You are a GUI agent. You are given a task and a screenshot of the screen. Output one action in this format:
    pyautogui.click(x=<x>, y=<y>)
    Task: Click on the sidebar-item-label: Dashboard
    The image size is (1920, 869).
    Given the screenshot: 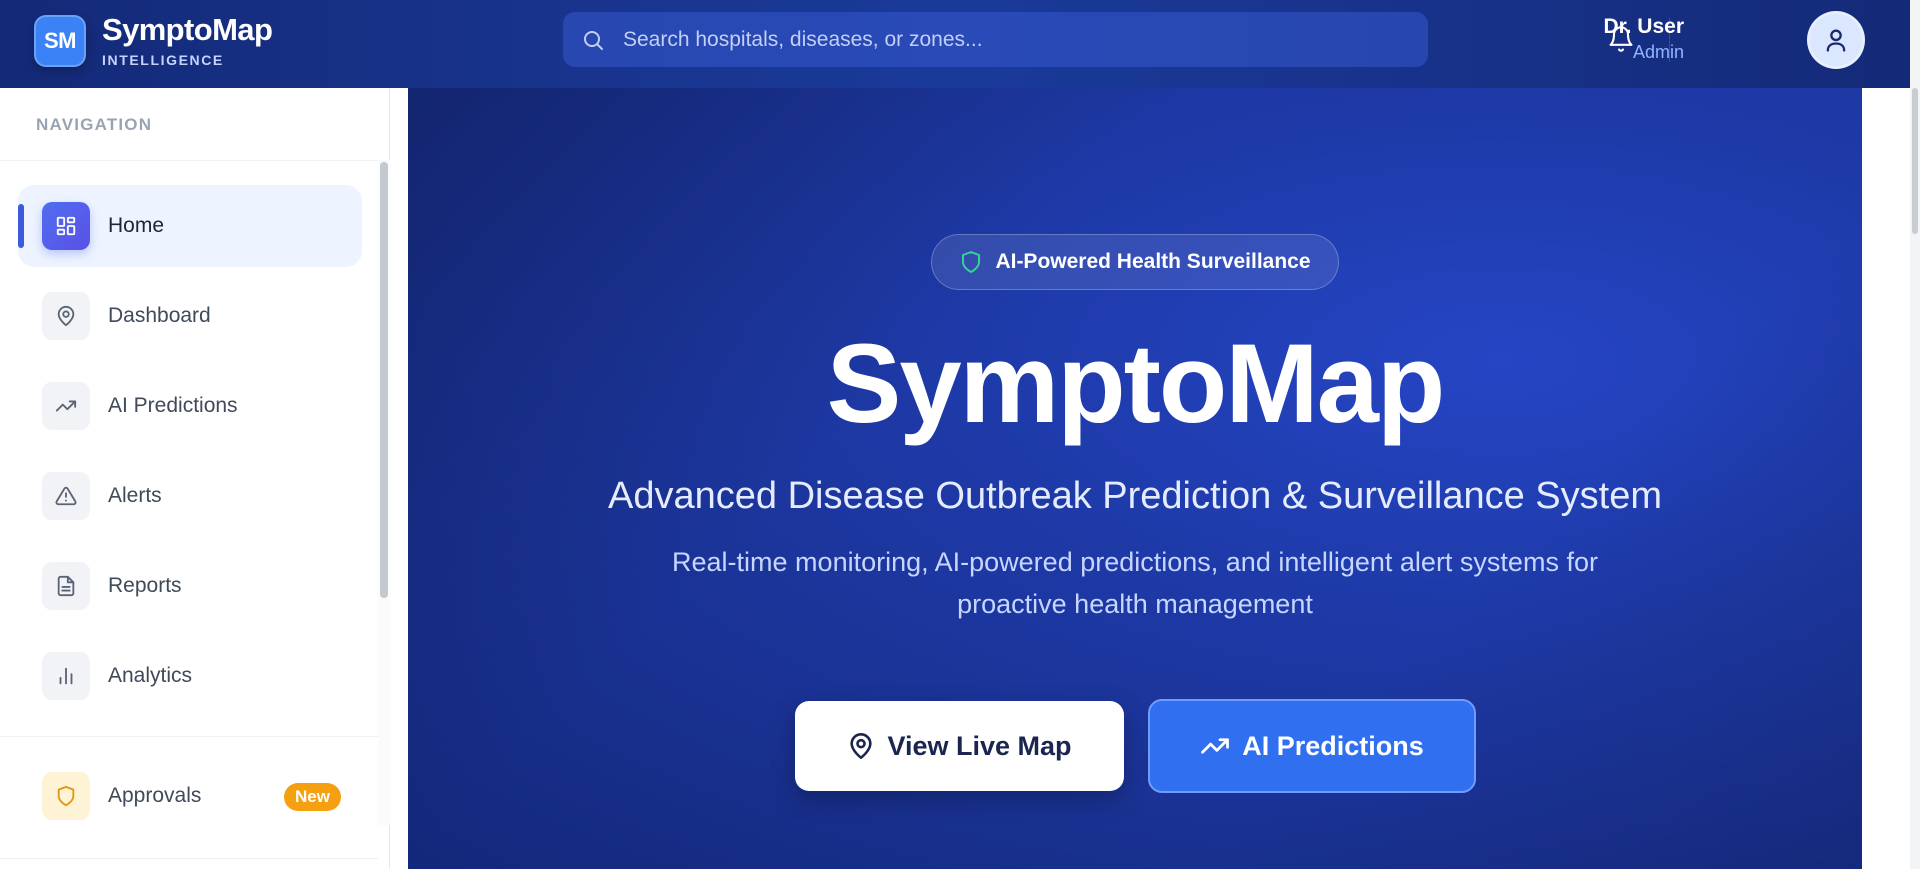 What is the action you would take?
    pyautogui.click(x=159, y=315)
    